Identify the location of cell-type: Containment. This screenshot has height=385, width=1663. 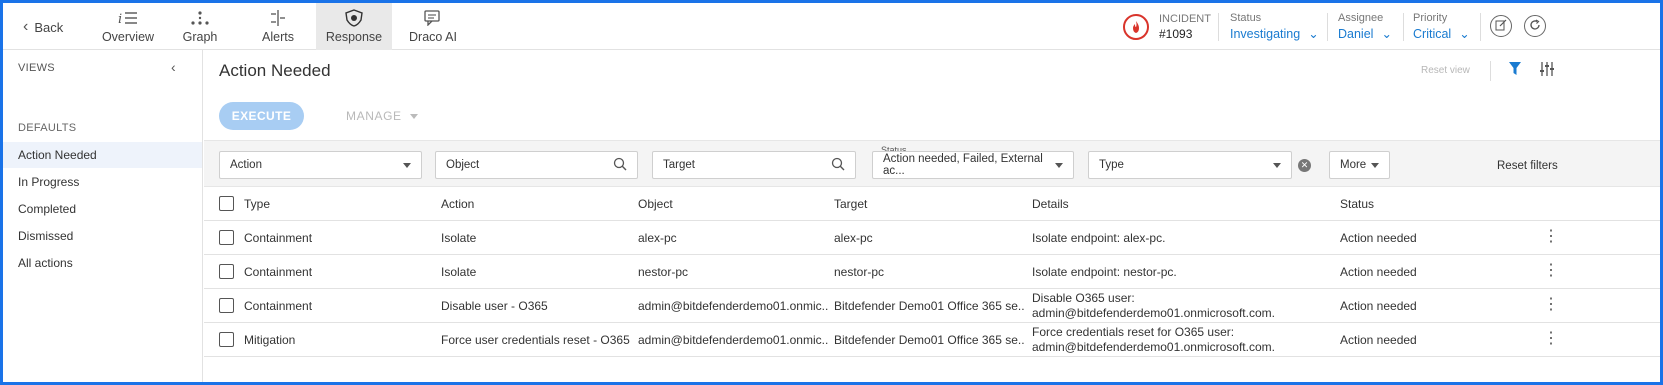
(278, 271).